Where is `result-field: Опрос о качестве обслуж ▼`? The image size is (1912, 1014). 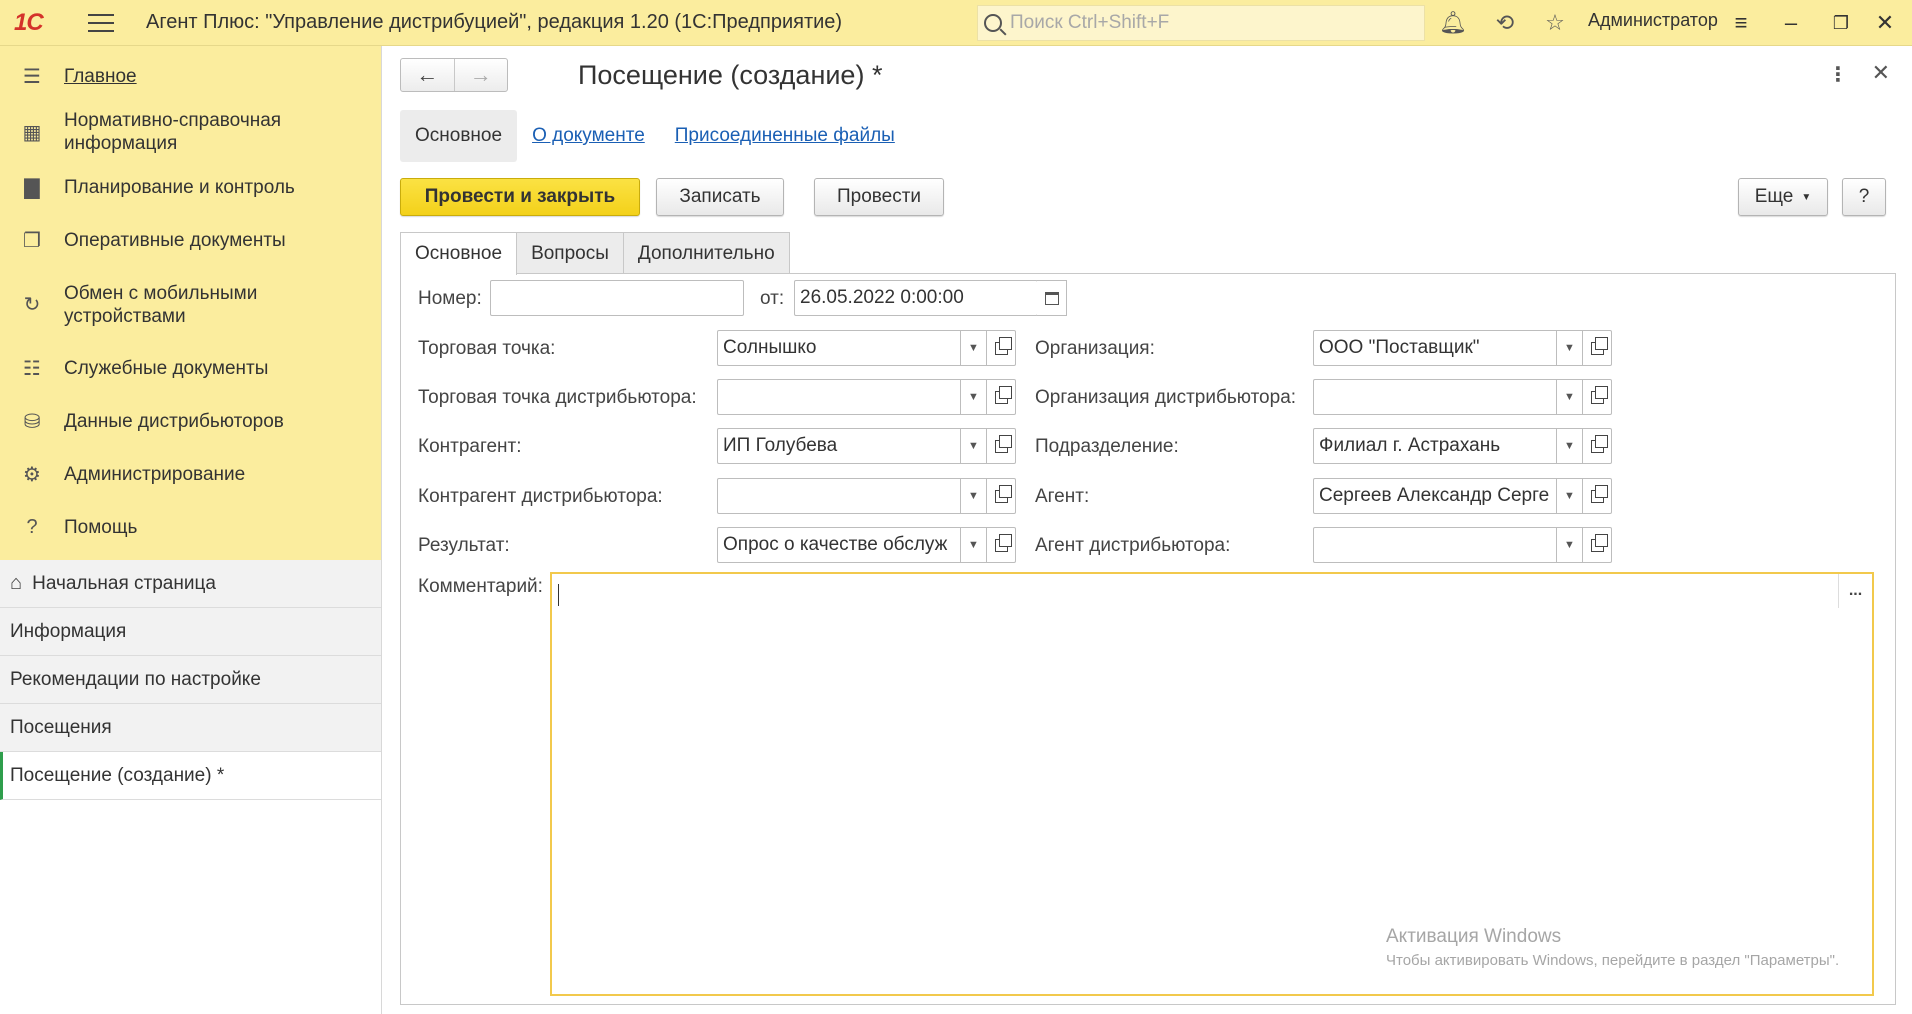
result-field: Опрос о качестве обслуж ▼ is located at coordinates (866, 545).